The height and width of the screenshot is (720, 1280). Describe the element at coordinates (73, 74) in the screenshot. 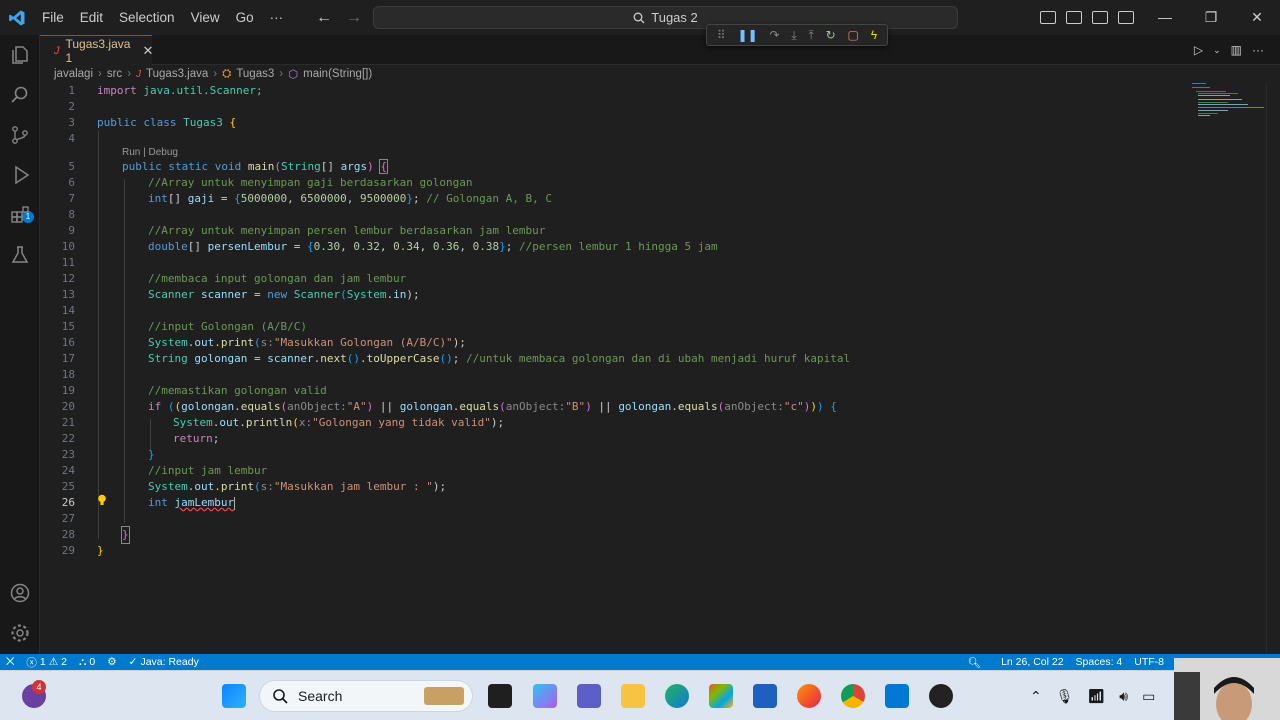

I see `breadcrumb-folder-javalagi: javalagi` at that location.